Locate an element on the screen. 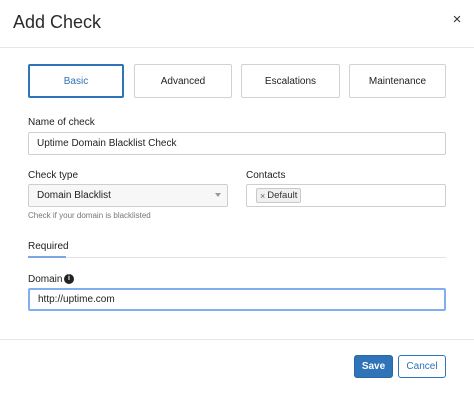  save-button: Save is located at coordinates (373, 366).